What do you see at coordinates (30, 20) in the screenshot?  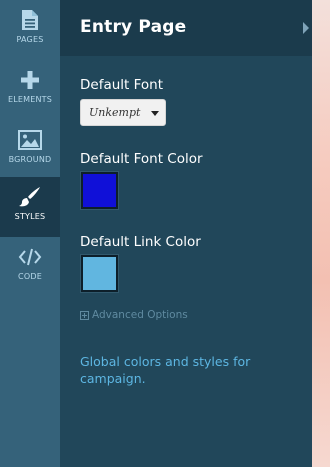 I see `document-icon` at bounding box center [30, 20].